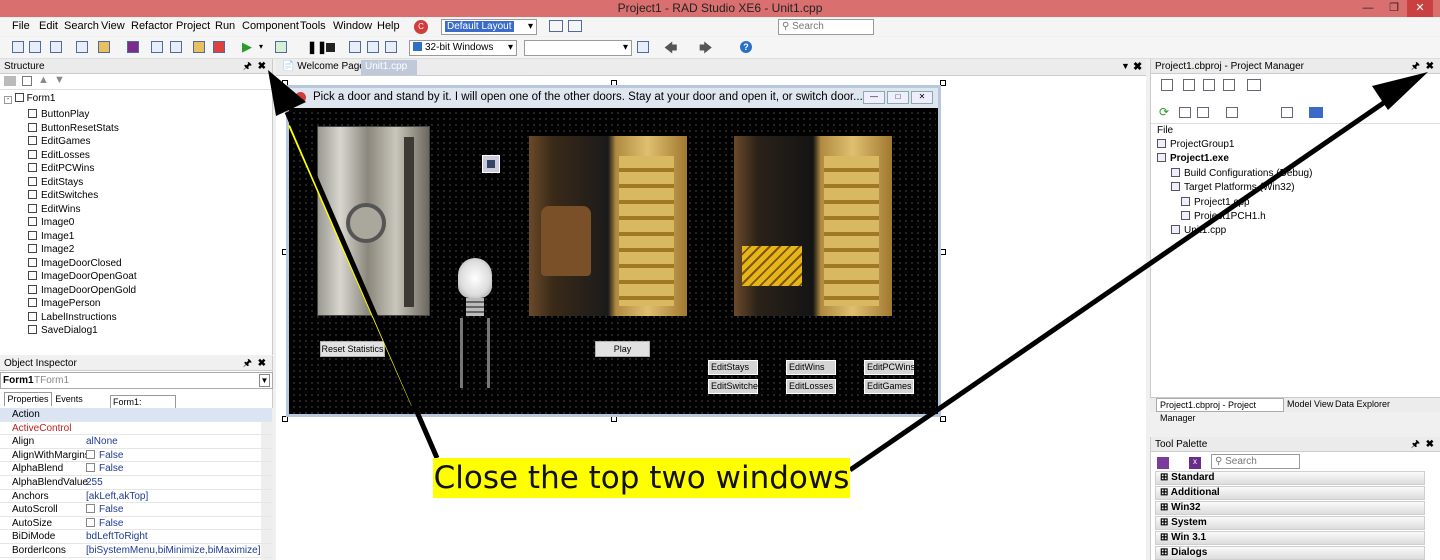  Describe the element at coordinates (641, 478) in the screenshot. I see `annotation-label: Close the top two windows` at that location.